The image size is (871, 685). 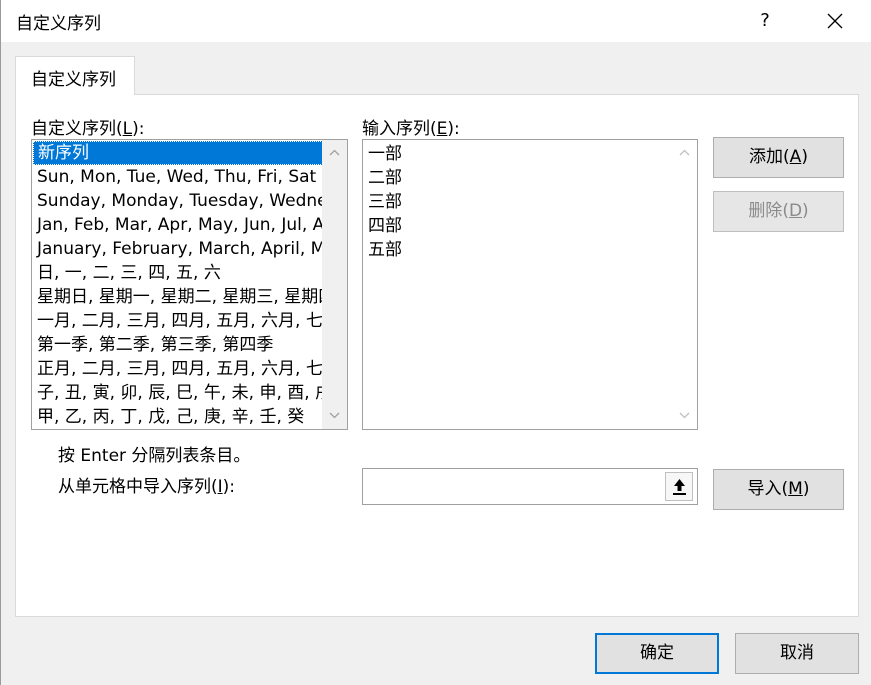 I want to click on add-button: 添加(A), so click(x=778, y=157).